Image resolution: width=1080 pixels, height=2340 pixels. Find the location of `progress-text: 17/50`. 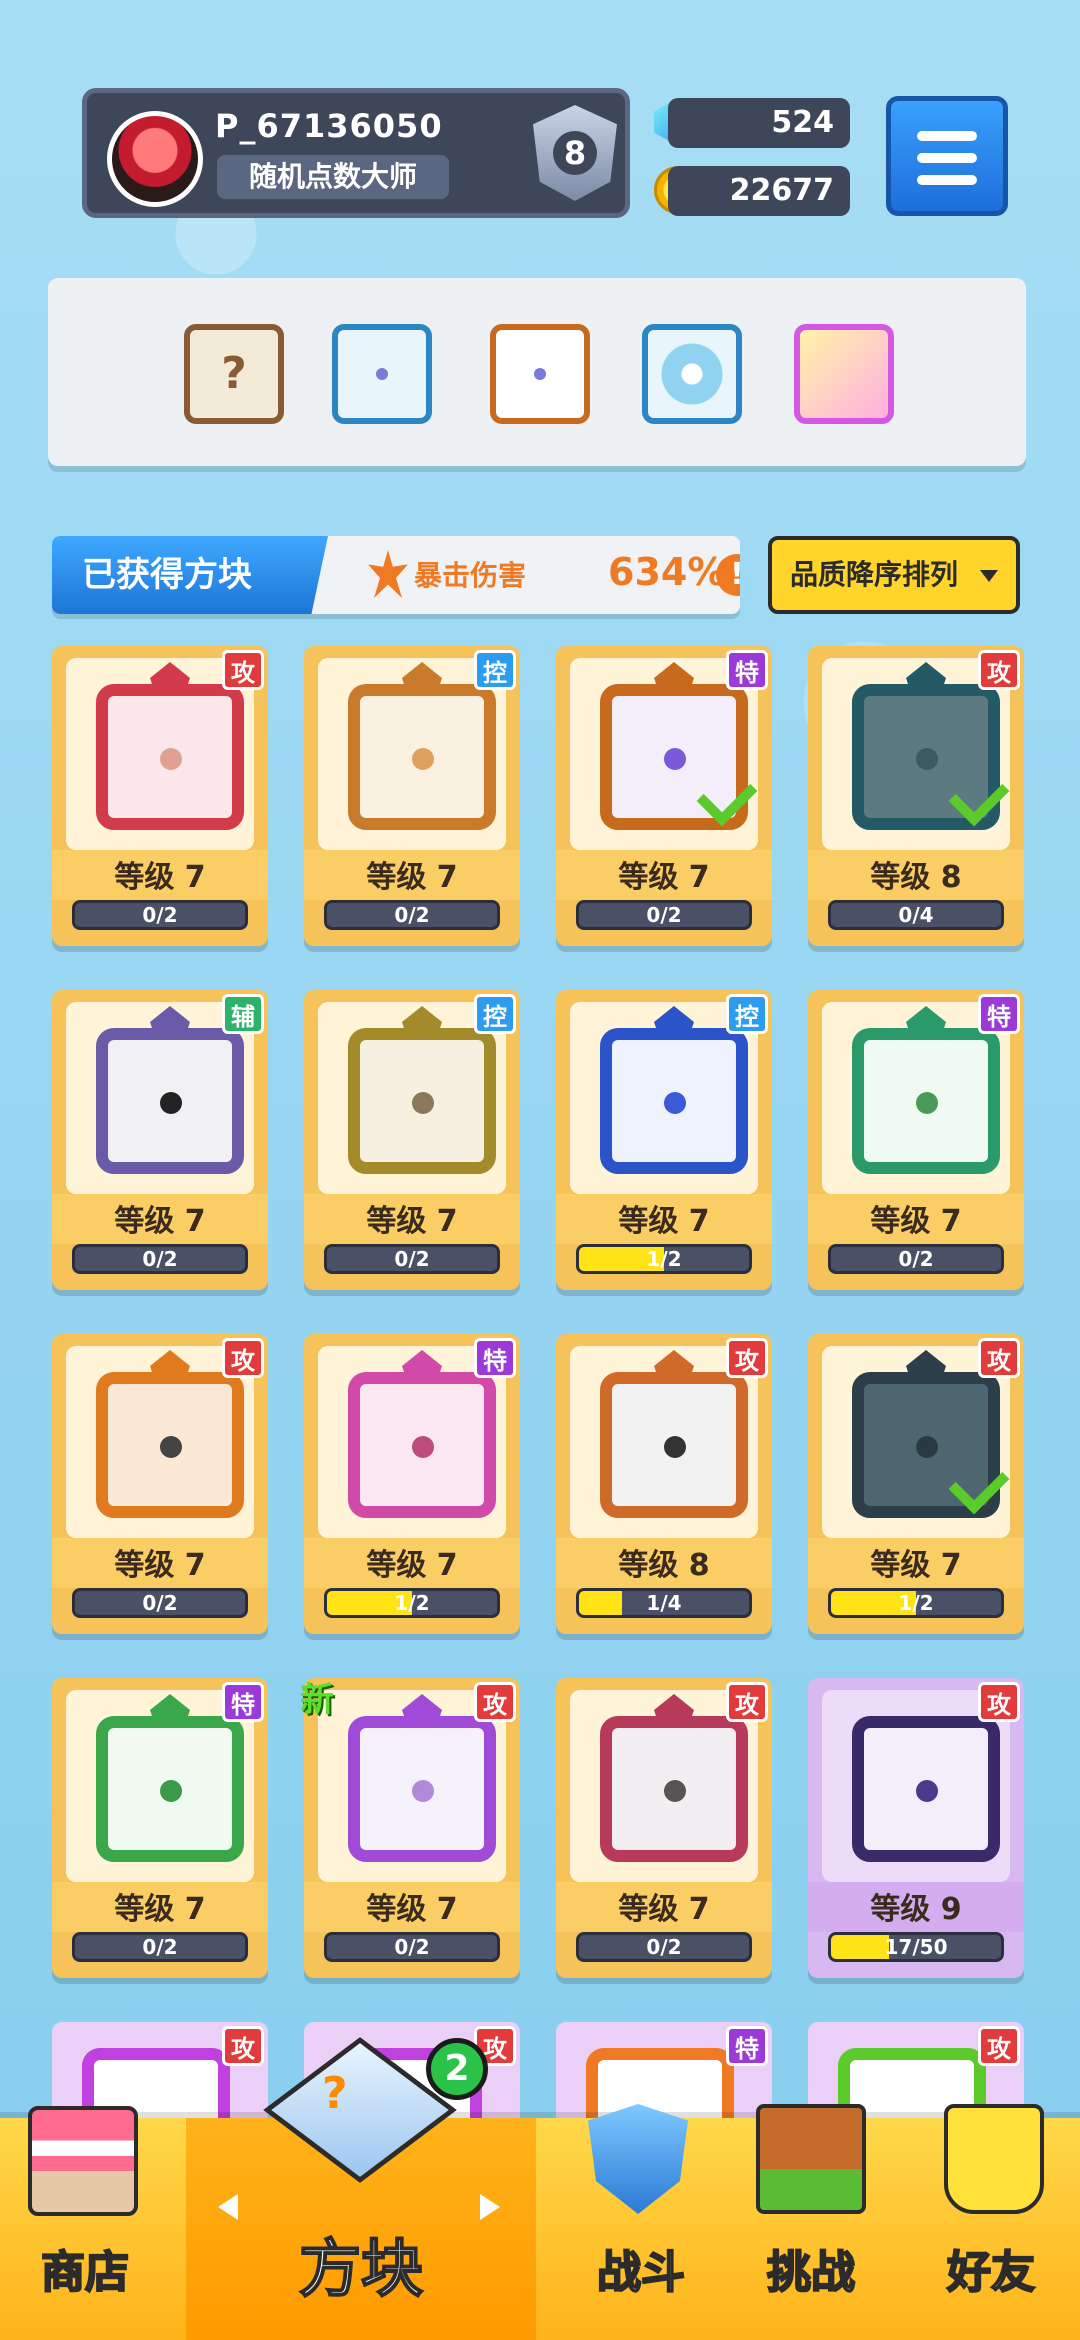

progress-text: 17/50 is located at coordinates (916, 1947).